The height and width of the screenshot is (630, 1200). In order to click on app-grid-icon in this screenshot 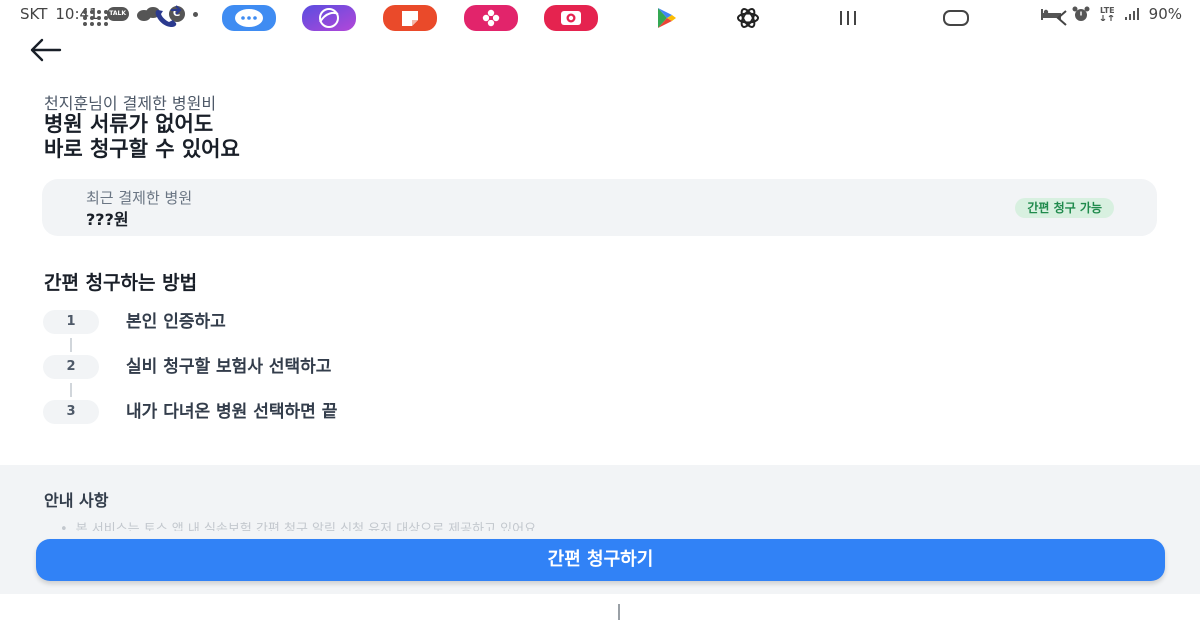, I will do `click(96, 18)`.